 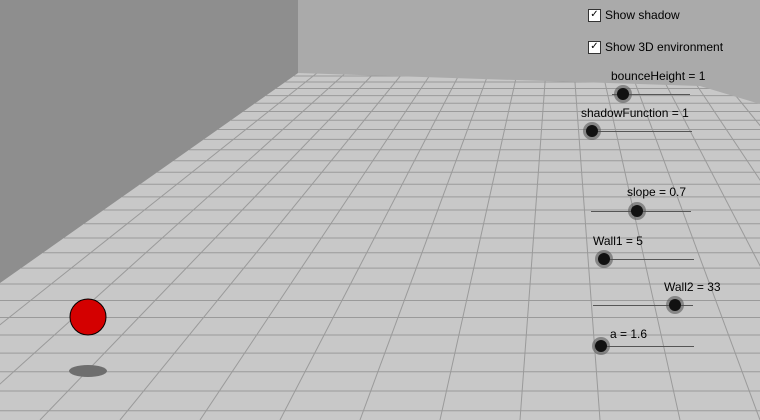 I want to click on show-3d-environment-label: Show 3D environment, so click(x=664, y=47).